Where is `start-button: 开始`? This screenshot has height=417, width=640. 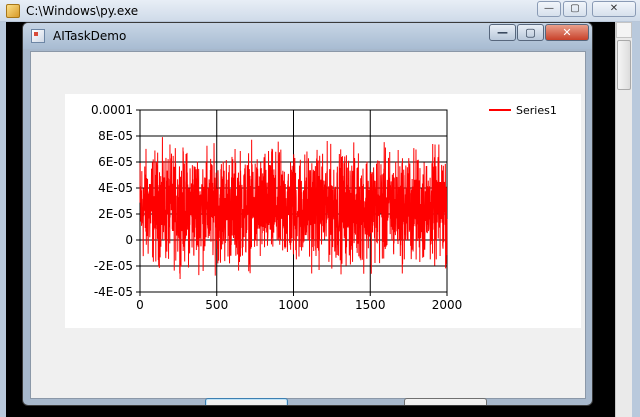
start-button: 开始 is located at coordinates (246, 401).